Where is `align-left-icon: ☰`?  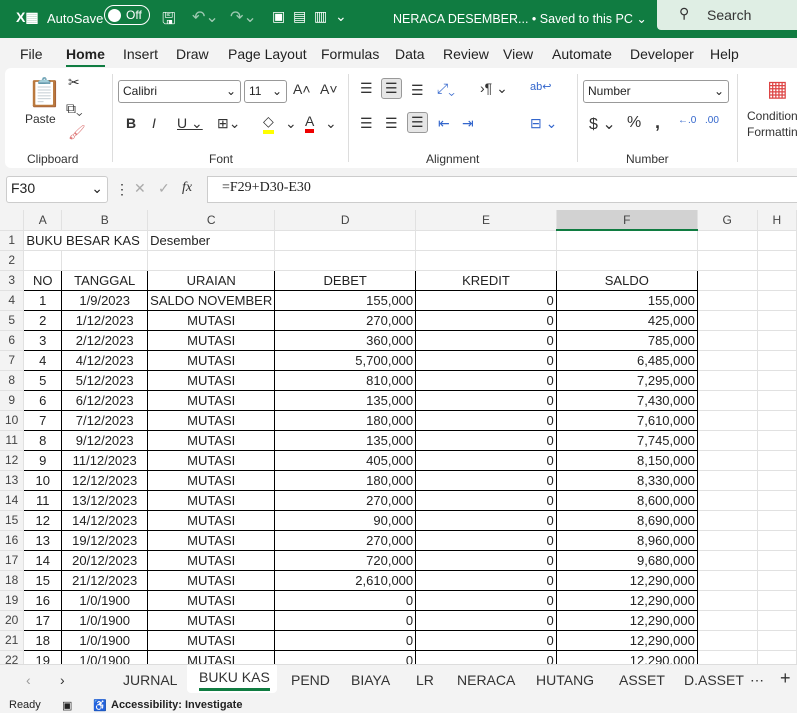
align-left-icon: ☰ is located at coordinates (366, 123).